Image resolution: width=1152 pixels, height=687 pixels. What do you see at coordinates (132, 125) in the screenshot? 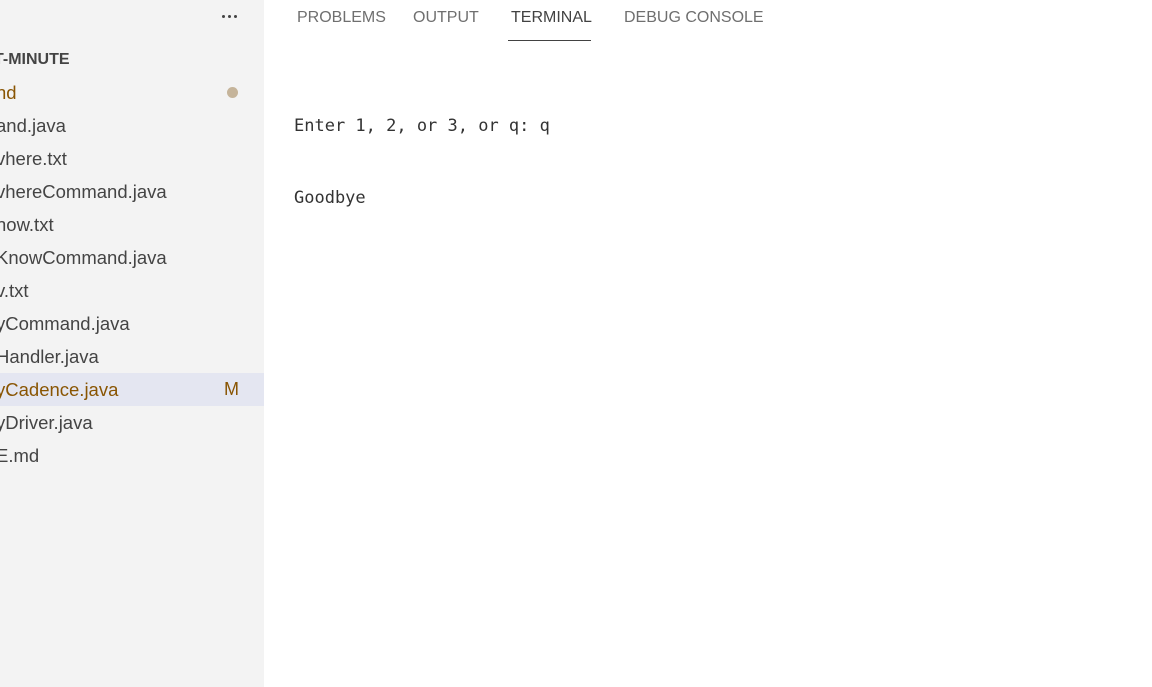
I see `file-item: and.java` at bounding box center [132, 125].